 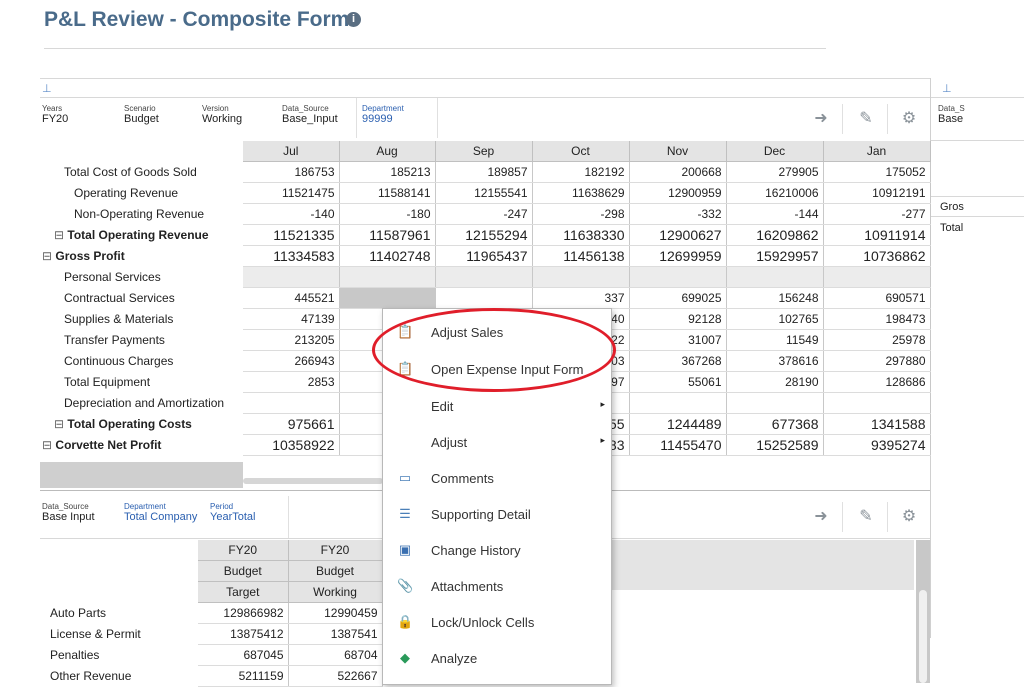 I want to click on row-header: Other Revenue, so click(x=122, y=676).